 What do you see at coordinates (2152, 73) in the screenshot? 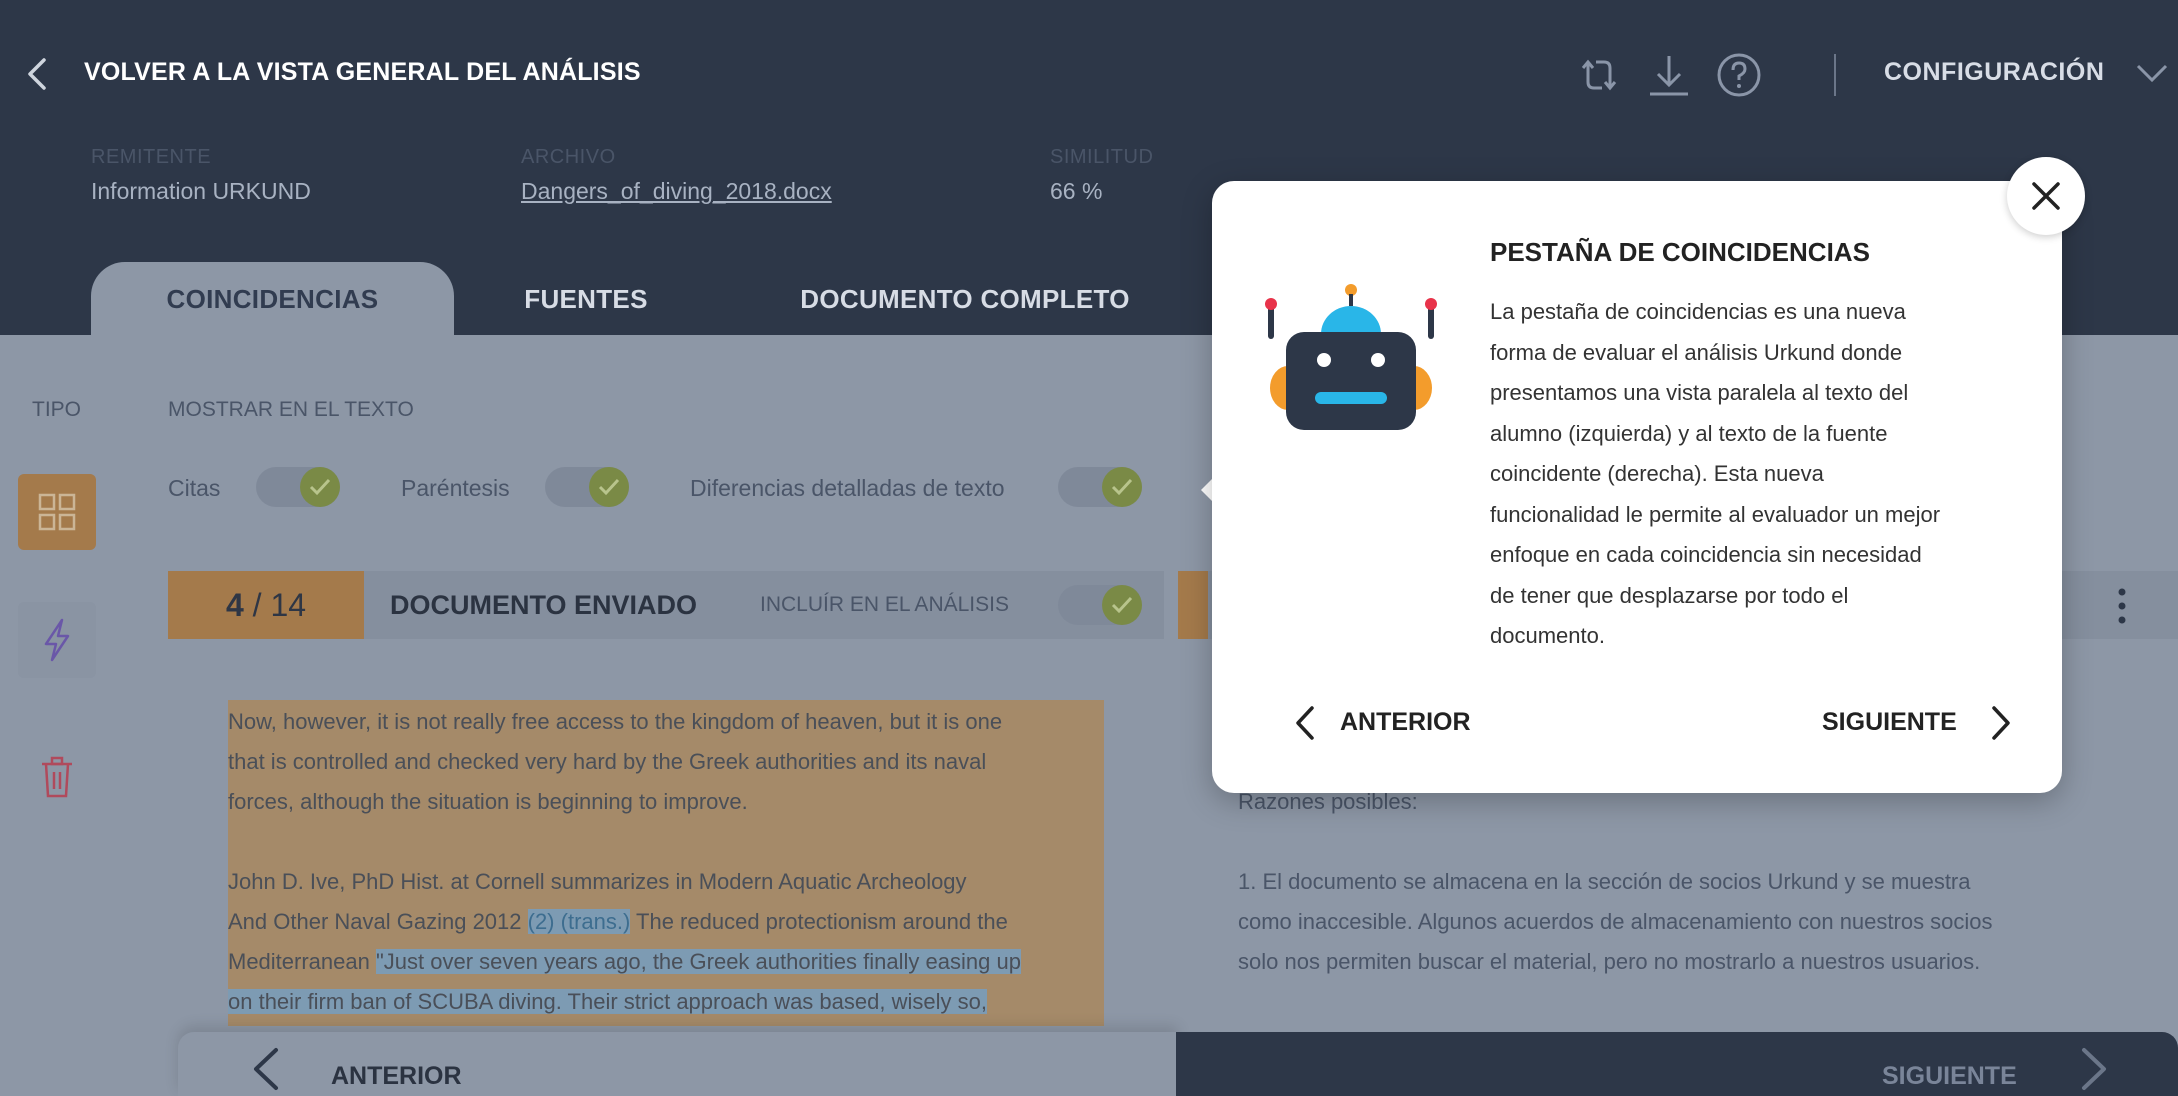
I see `chevron-down-icon` at bounding box center [2152, 73].